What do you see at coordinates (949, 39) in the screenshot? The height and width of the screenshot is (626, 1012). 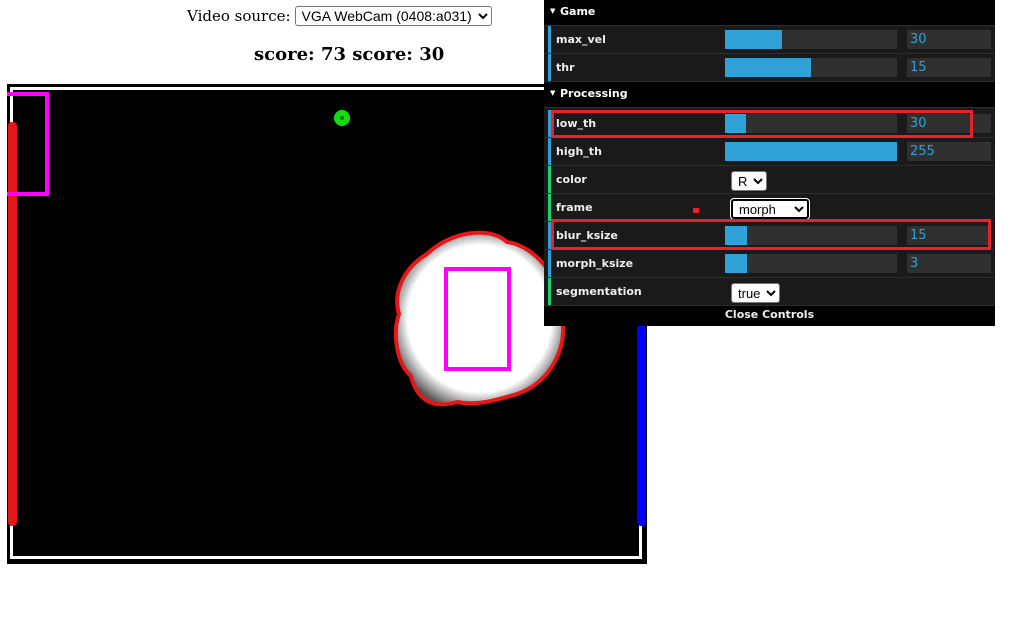 I see `max-vel-input: 30` at bounding box center [949, 39].